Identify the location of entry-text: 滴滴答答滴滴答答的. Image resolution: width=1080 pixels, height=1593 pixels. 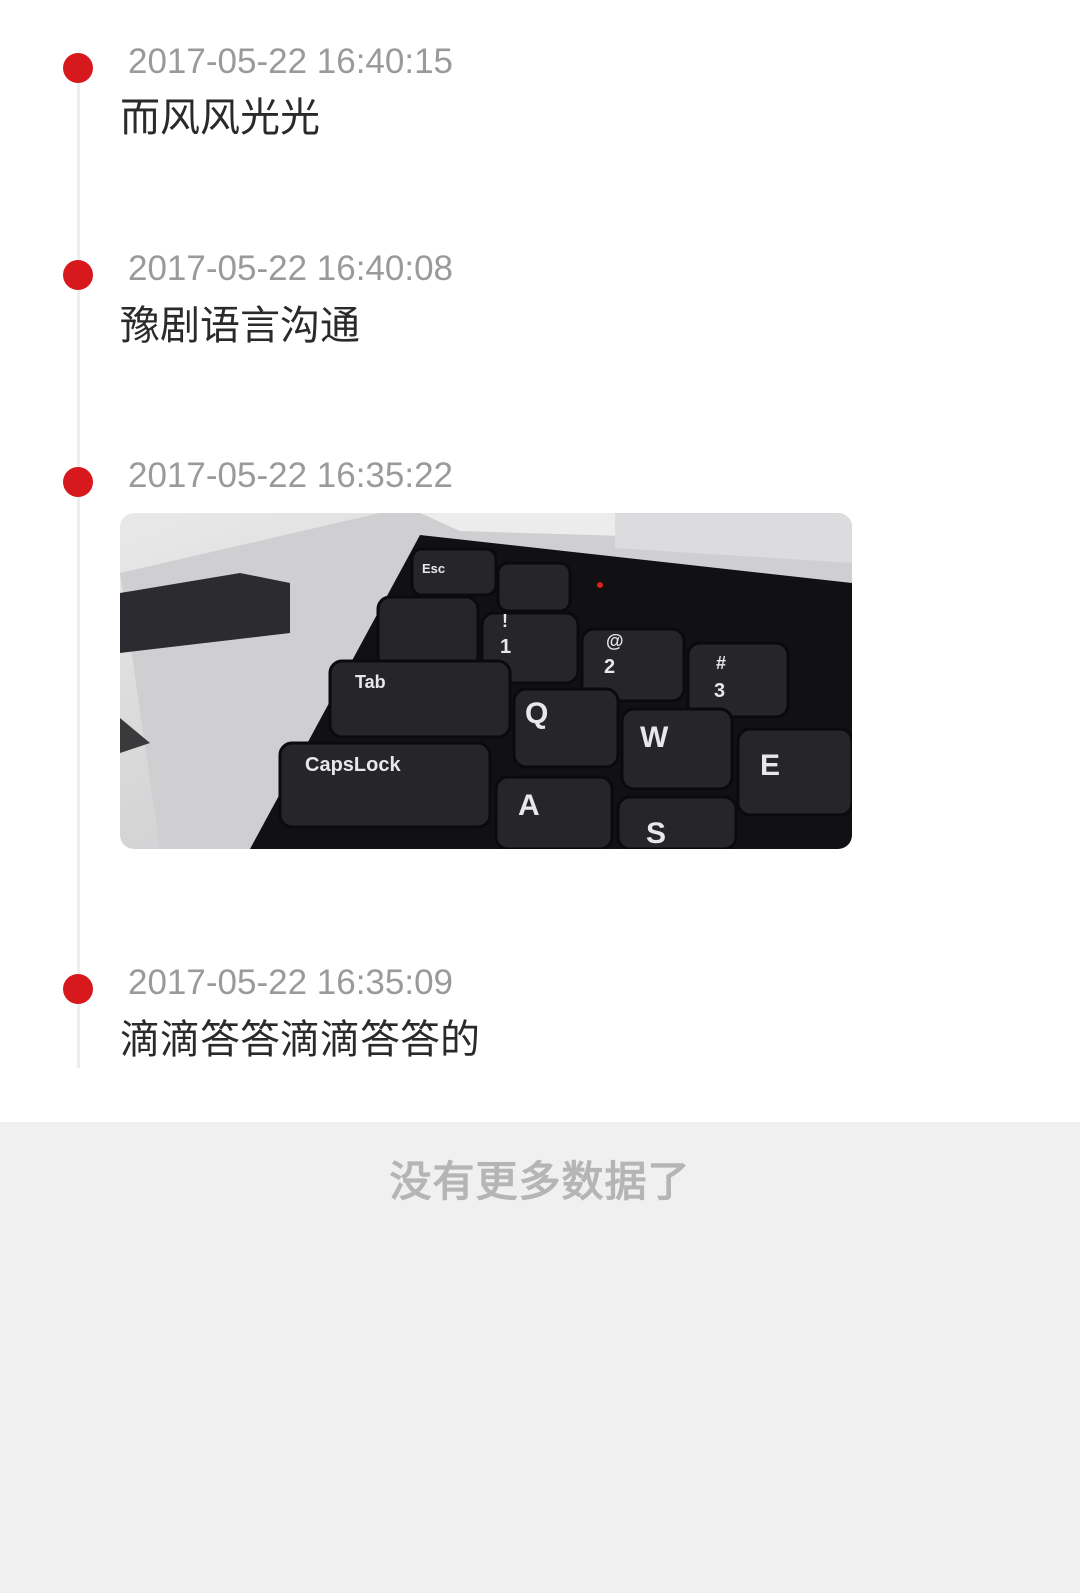
(300, 1040).